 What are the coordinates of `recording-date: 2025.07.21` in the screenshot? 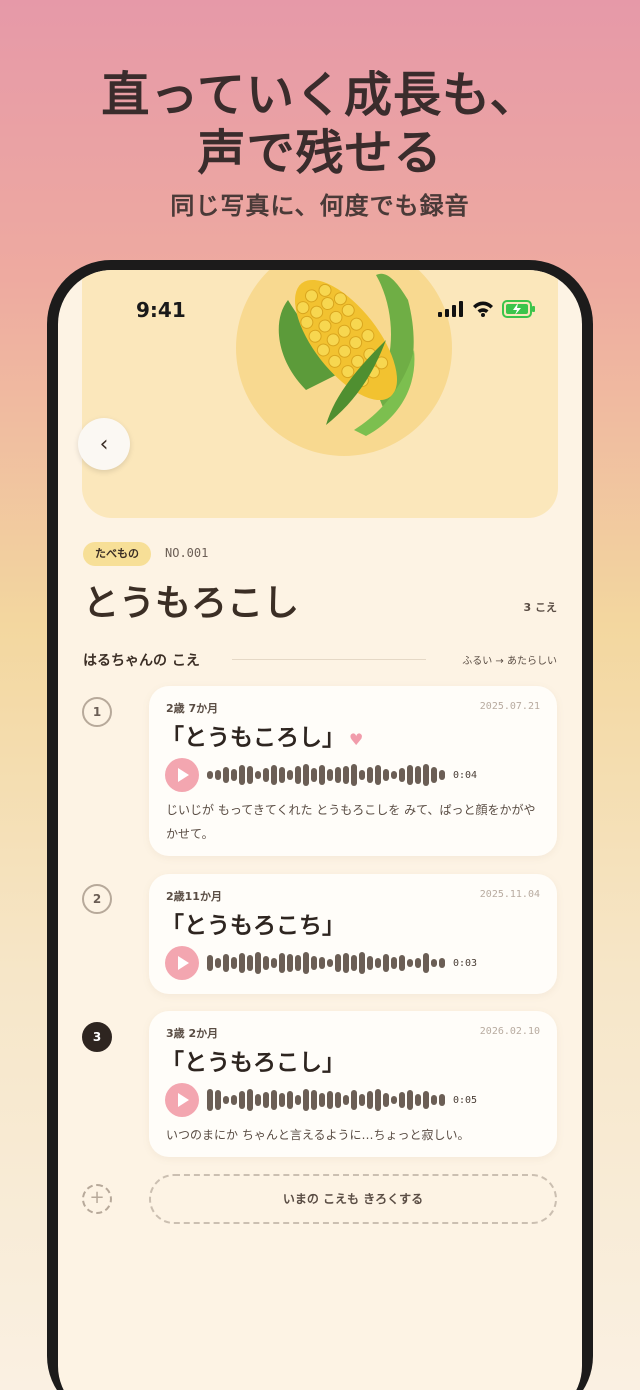 It's located at (509, 706).